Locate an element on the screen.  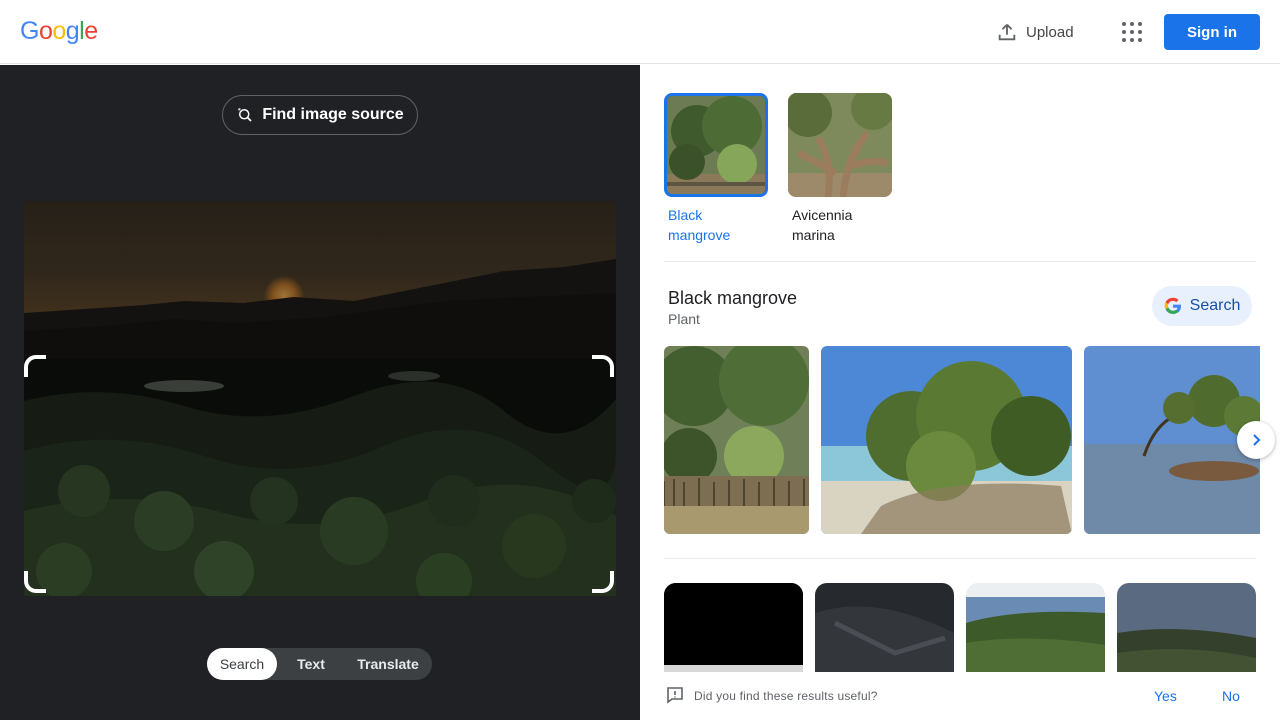
avicennia-thumbnail-graphic is located at coordinates (840, 145).